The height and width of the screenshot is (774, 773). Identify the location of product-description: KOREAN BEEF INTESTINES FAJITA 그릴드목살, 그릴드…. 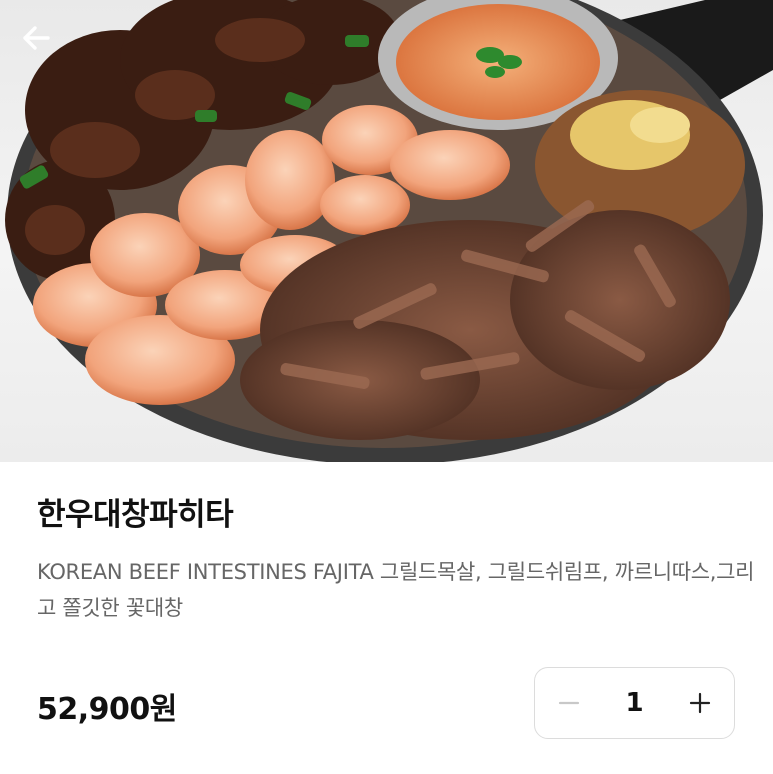
(396, 590).